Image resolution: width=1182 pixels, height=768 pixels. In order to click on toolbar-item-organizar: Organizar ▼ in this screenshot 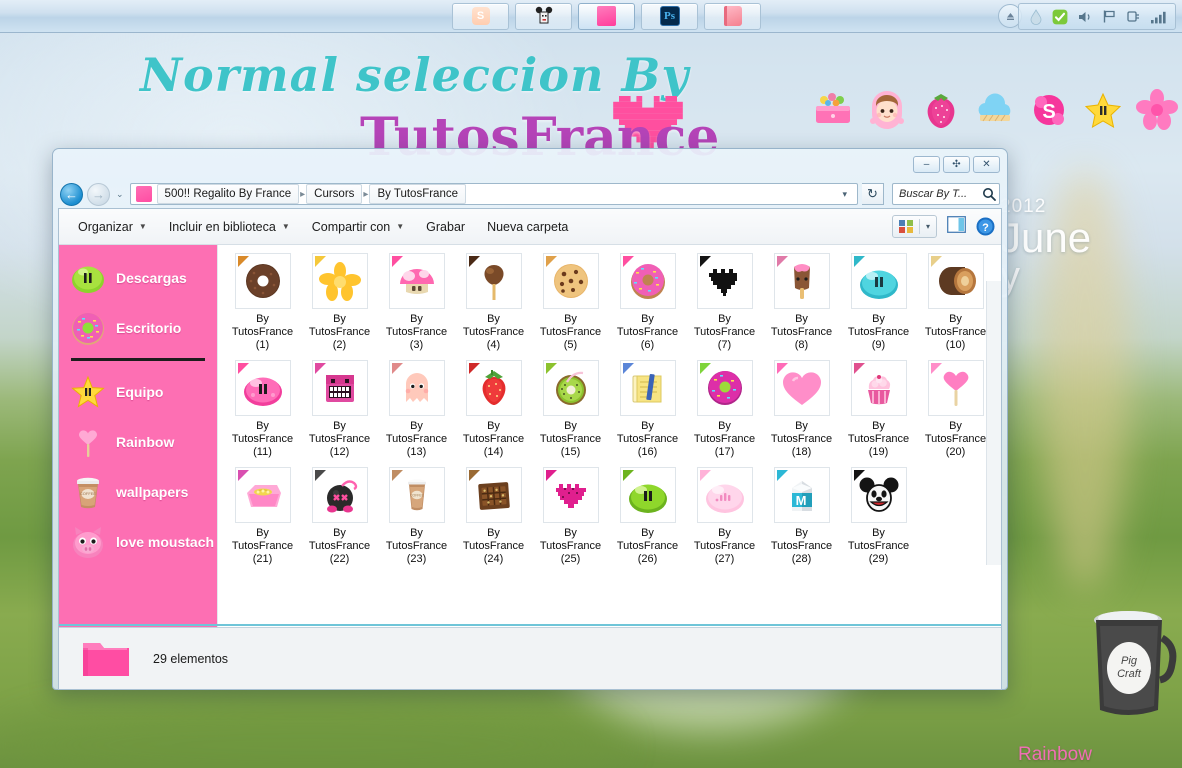, I will do `click(112, 227)`.